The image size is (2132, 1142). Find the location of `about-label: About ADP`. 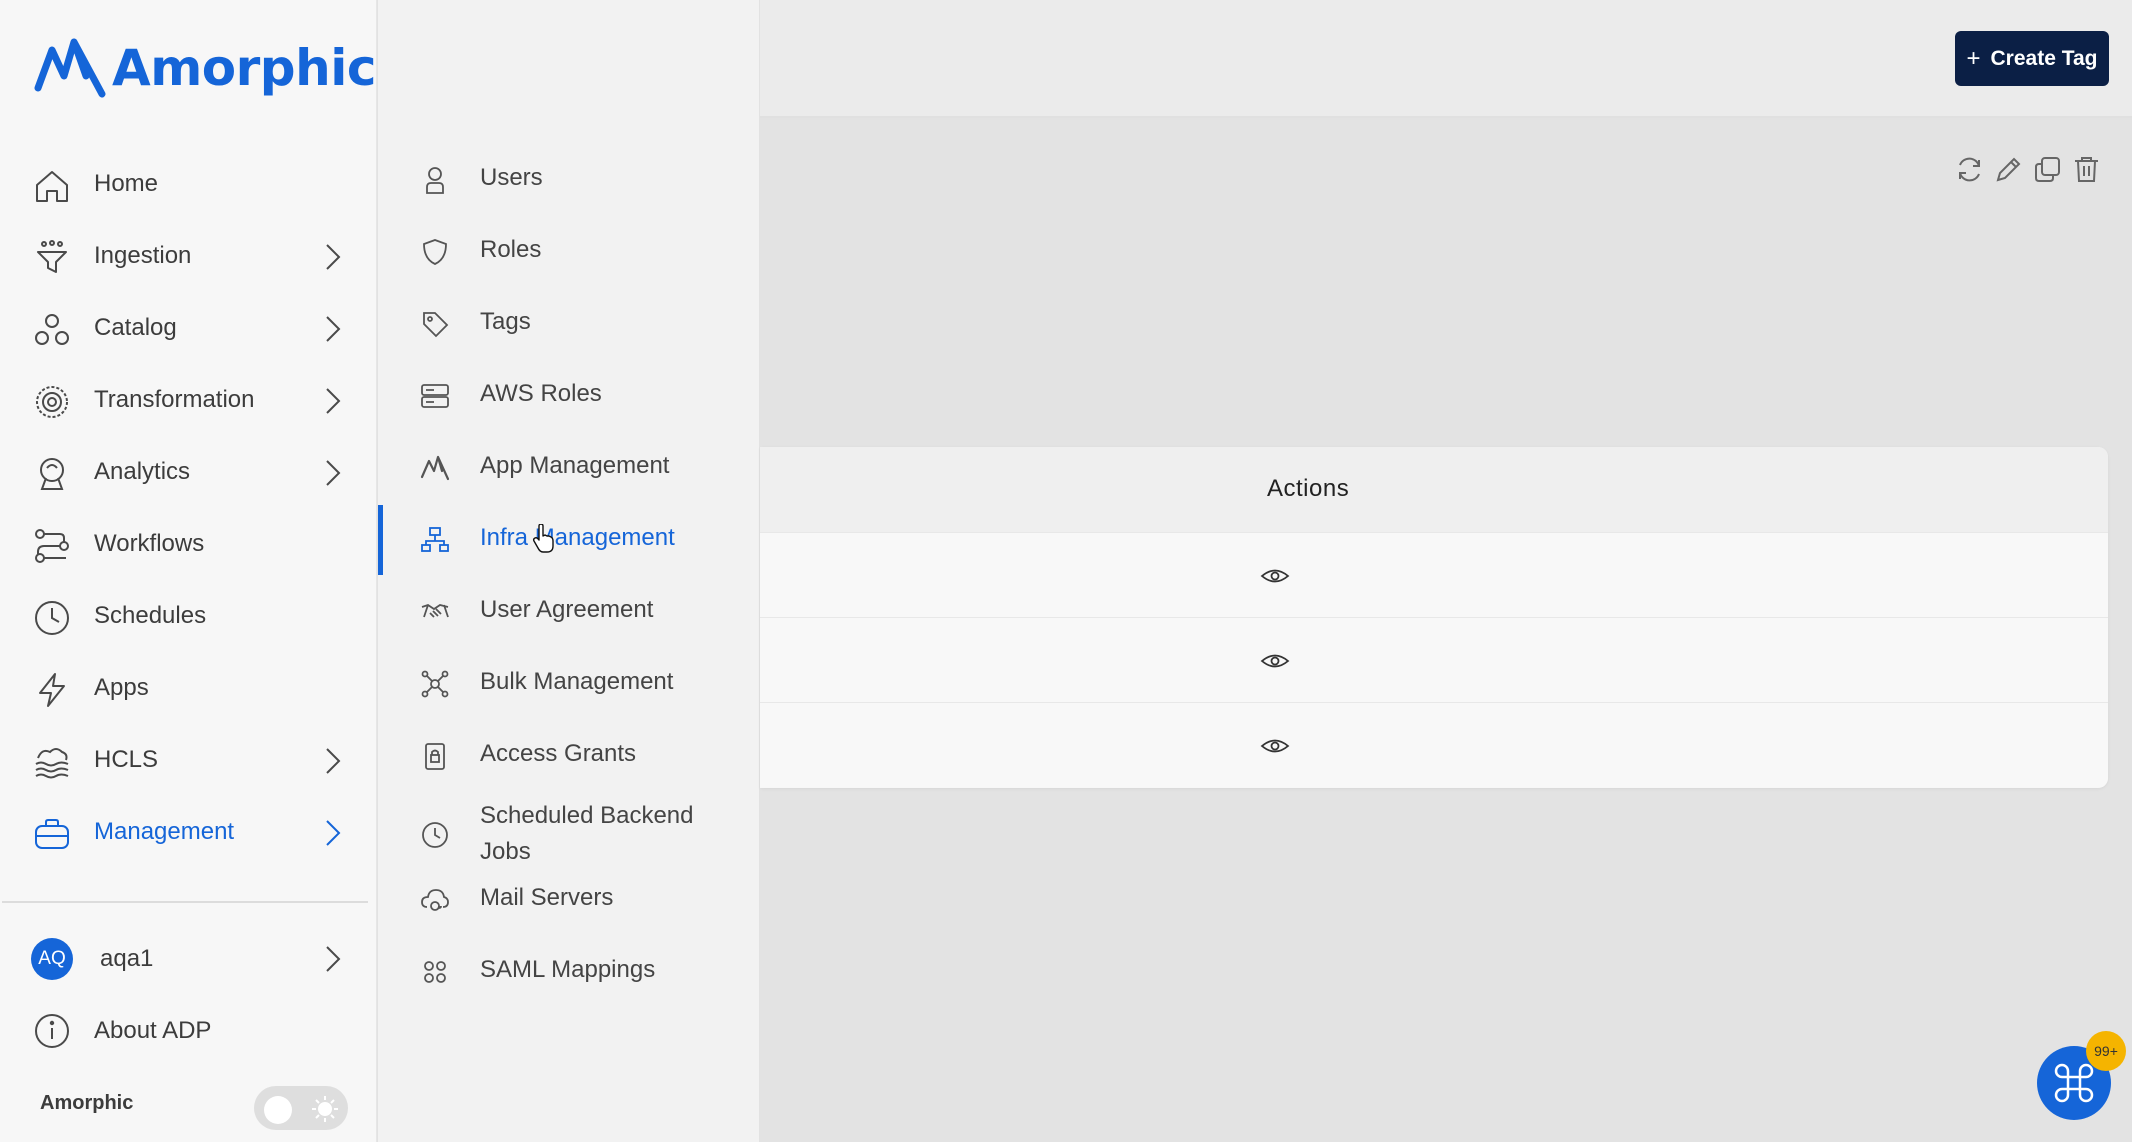

about-label: About ADP is located at coordinates (153, 1030).